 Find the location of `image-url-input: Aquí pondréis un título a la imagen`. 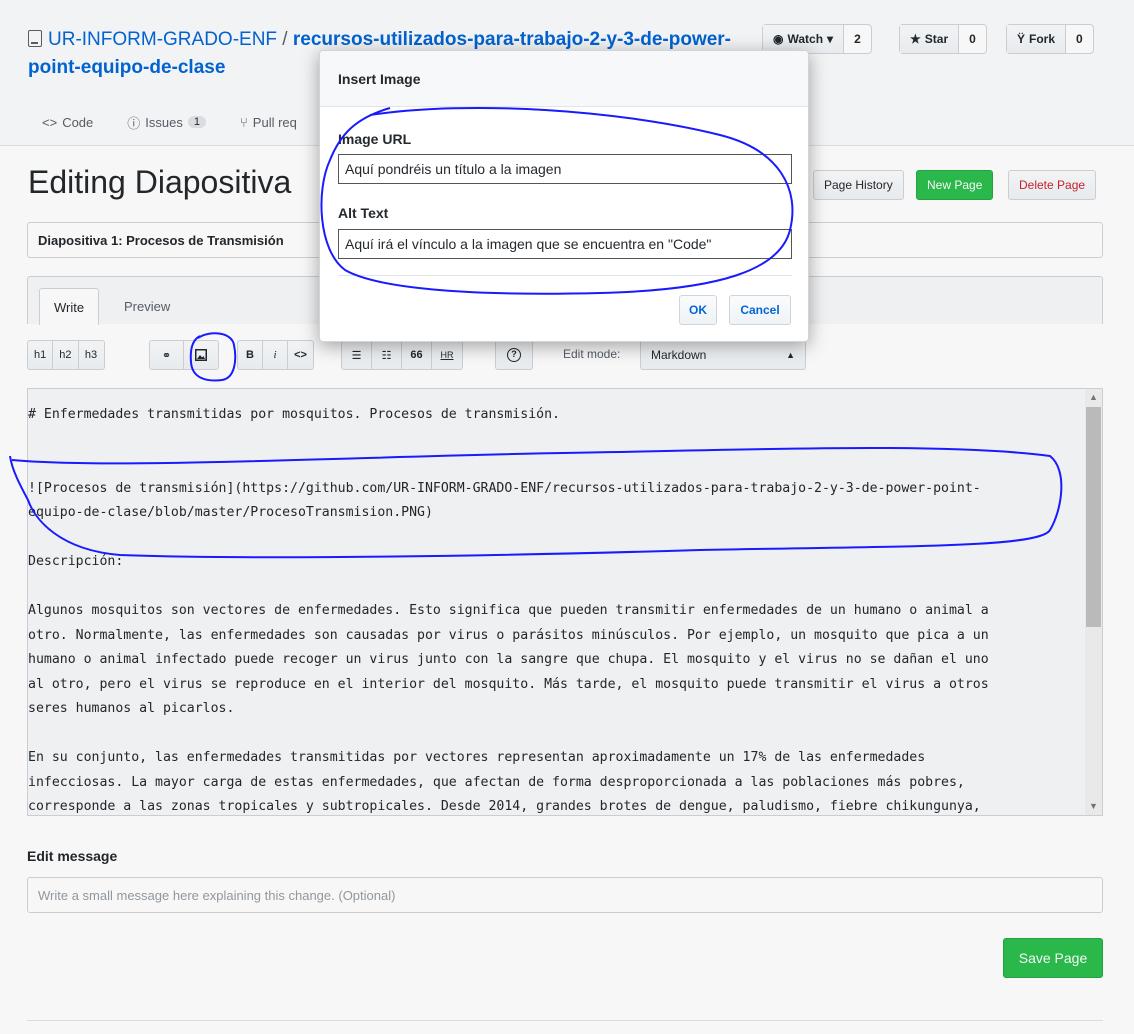

image-url-input: Aquí pondréis un título a la imagen is located at coordinates (565, 169).